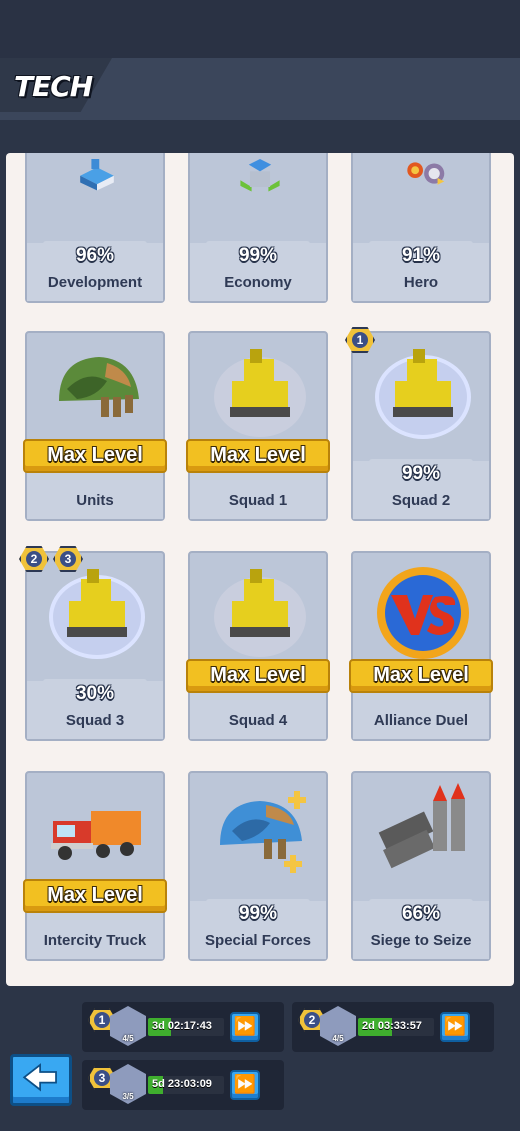 Image resolution: width=520 pixels, height=1131 pixels. I want to click on timer-bar: 2d 03:33:57, so click(396, 1027).